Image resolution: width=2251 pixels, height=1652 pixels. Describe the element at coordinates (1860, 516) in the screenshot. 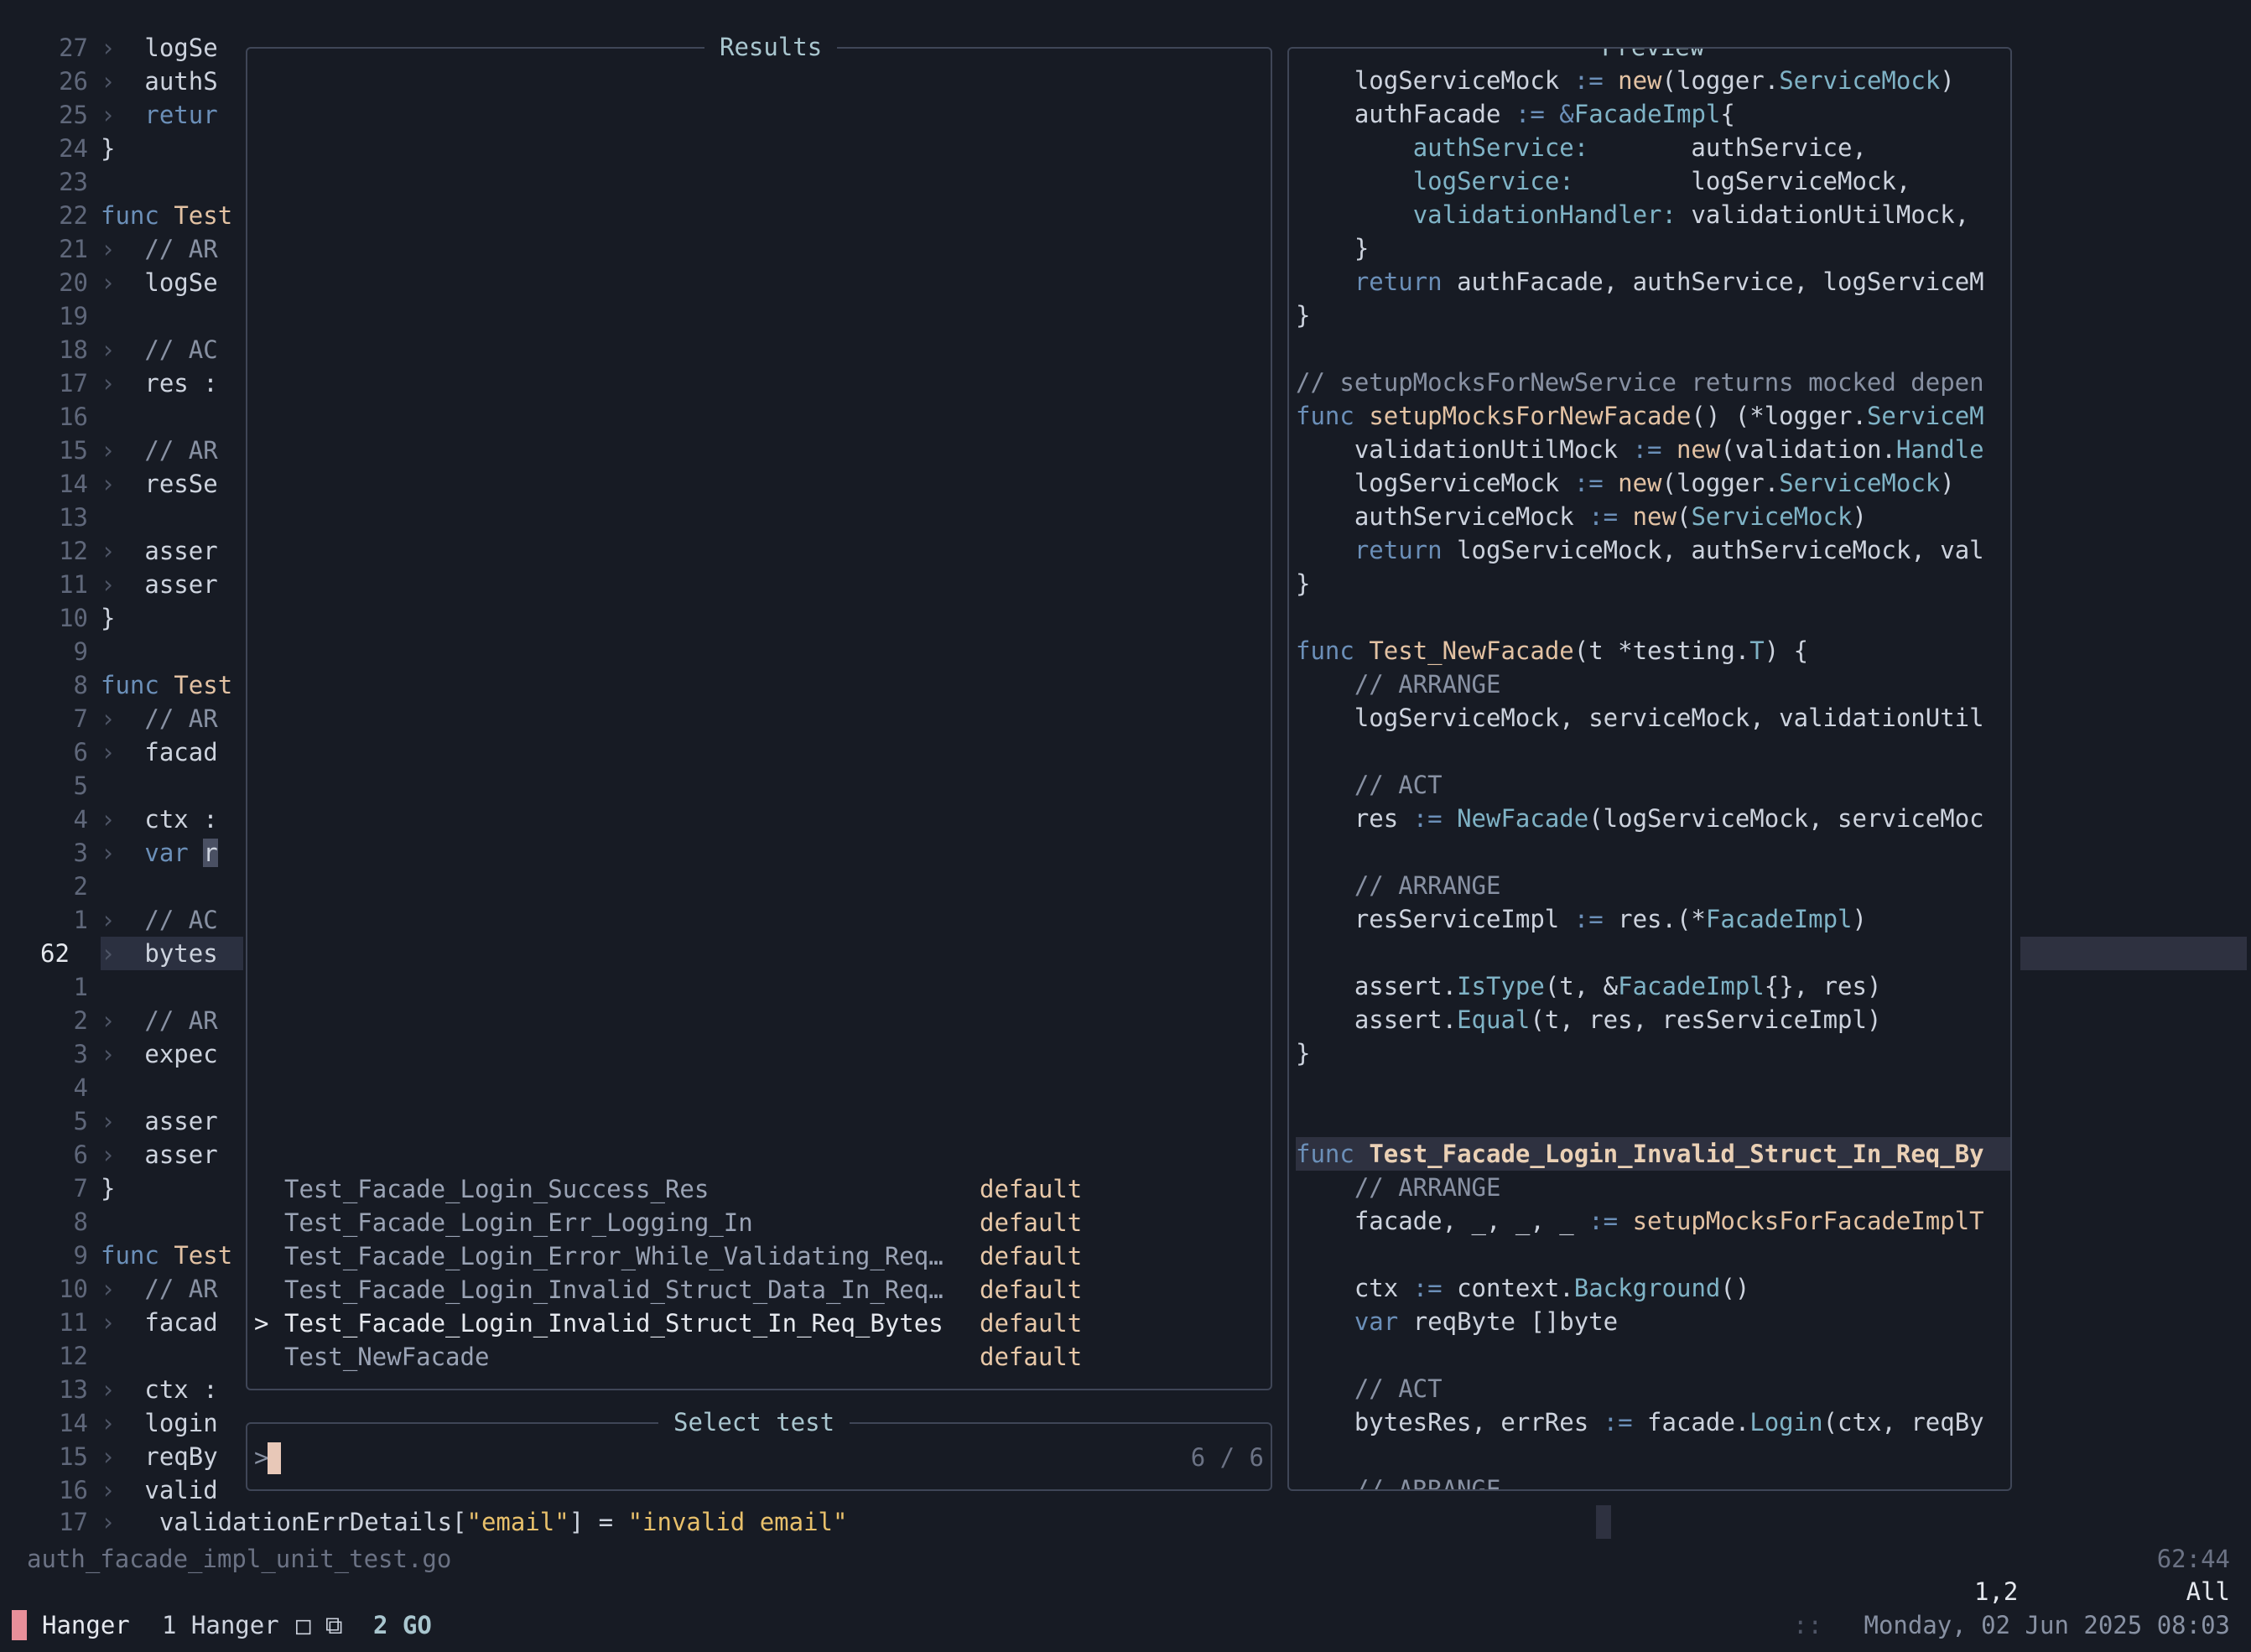

I see `preview-token: )` at that location.